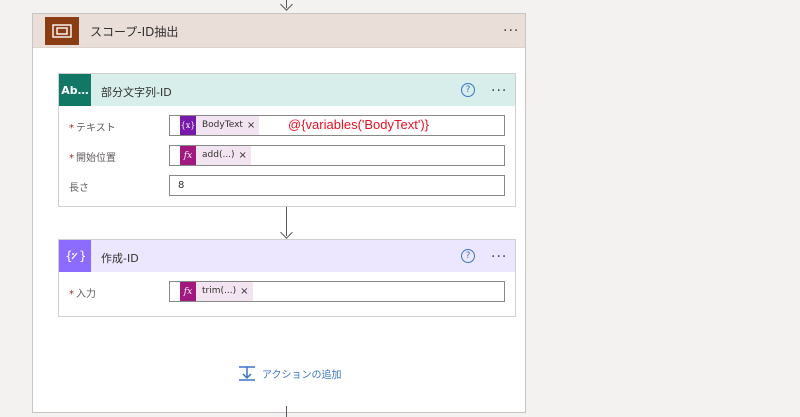 The height and width of the screenshot is (417, 800). I want to click on compose-card-header: { } 作成-ID ? ···, so click(287, 256).